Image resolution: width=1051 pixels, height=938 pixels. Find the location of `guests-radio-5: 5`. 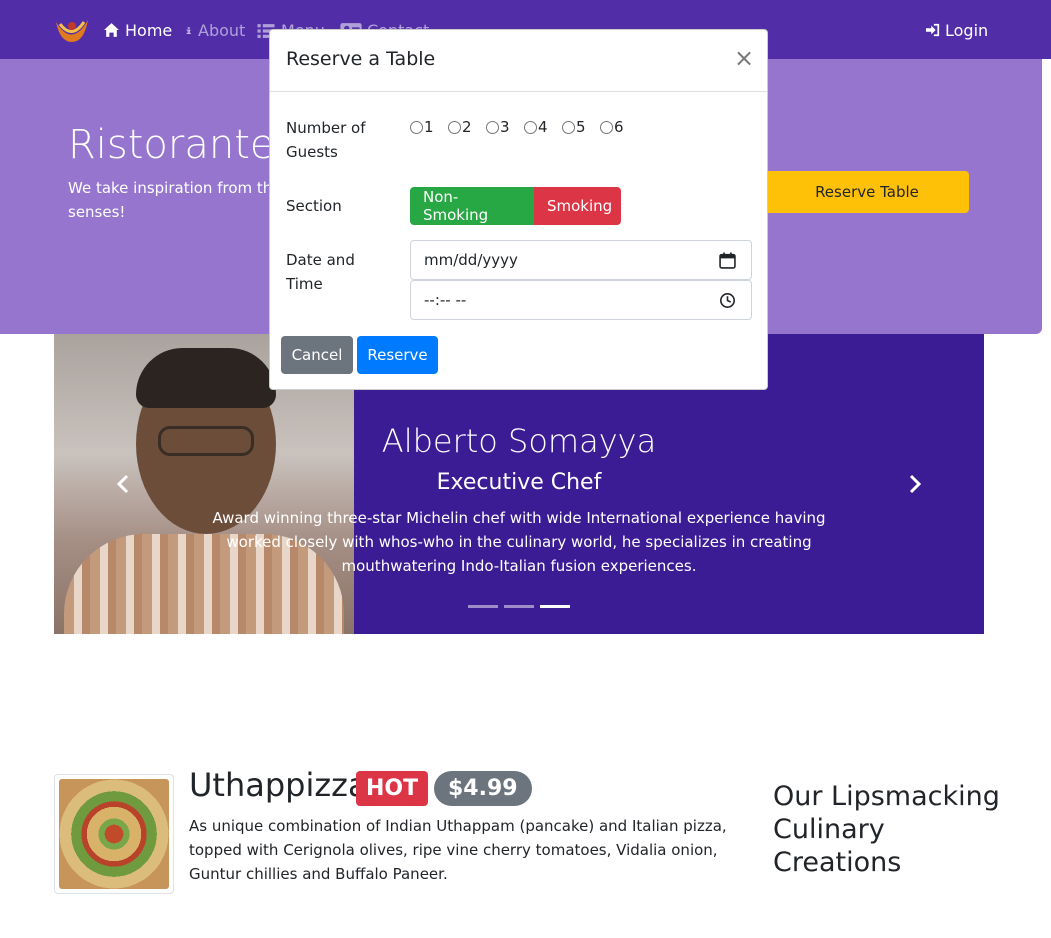

guests-radio-5: 5 is located at coordinates (581, 127).